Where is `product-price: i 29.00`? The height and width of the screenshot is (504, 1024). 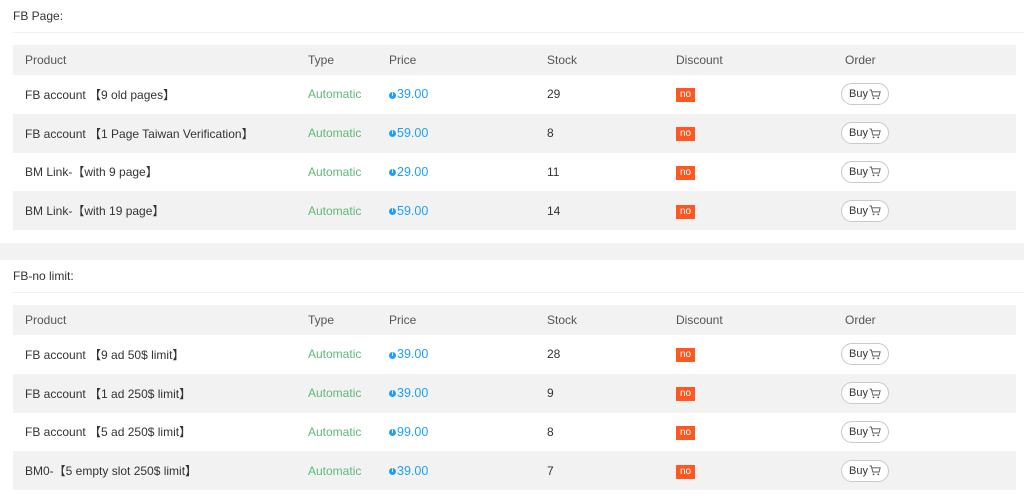
product-price: i 29.00 is located at coordinates (456, 172).